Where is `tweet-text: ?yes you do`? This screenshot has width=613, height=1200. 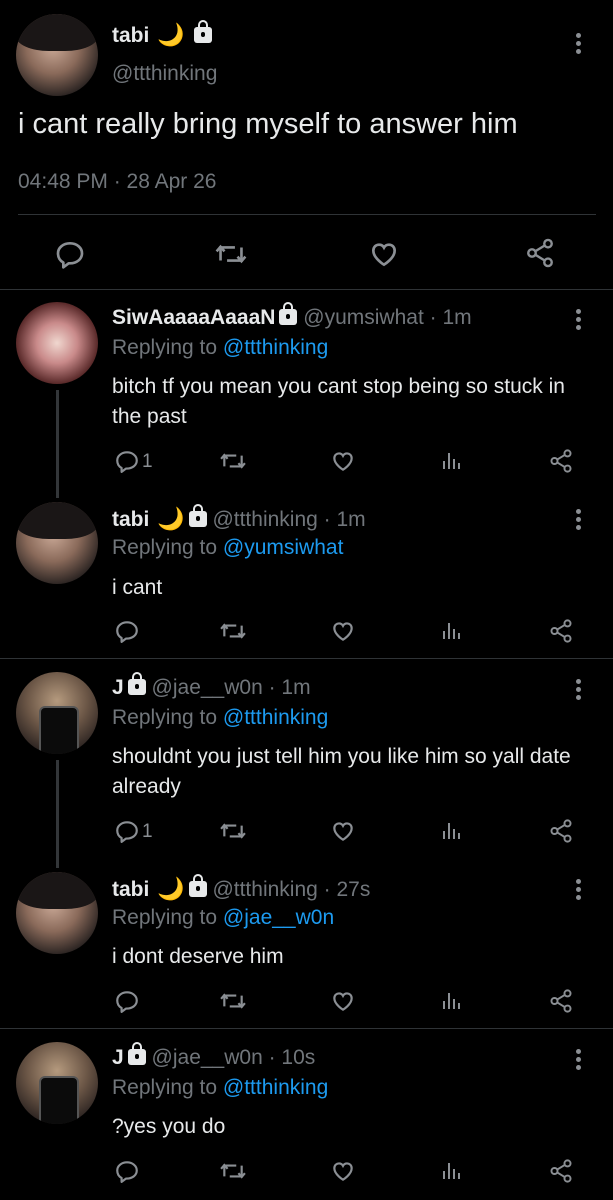
tweet-text: ?yes you do is located at coordinates (169, 1126).